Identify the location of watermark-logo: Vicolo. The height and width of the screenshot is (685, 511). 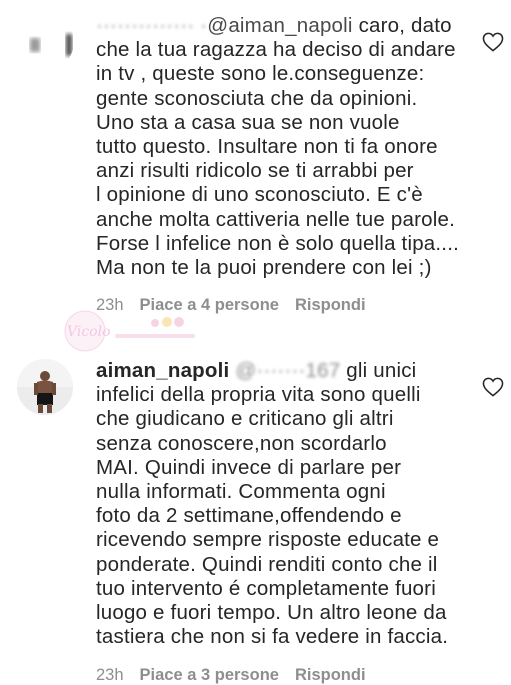
(129, 331).